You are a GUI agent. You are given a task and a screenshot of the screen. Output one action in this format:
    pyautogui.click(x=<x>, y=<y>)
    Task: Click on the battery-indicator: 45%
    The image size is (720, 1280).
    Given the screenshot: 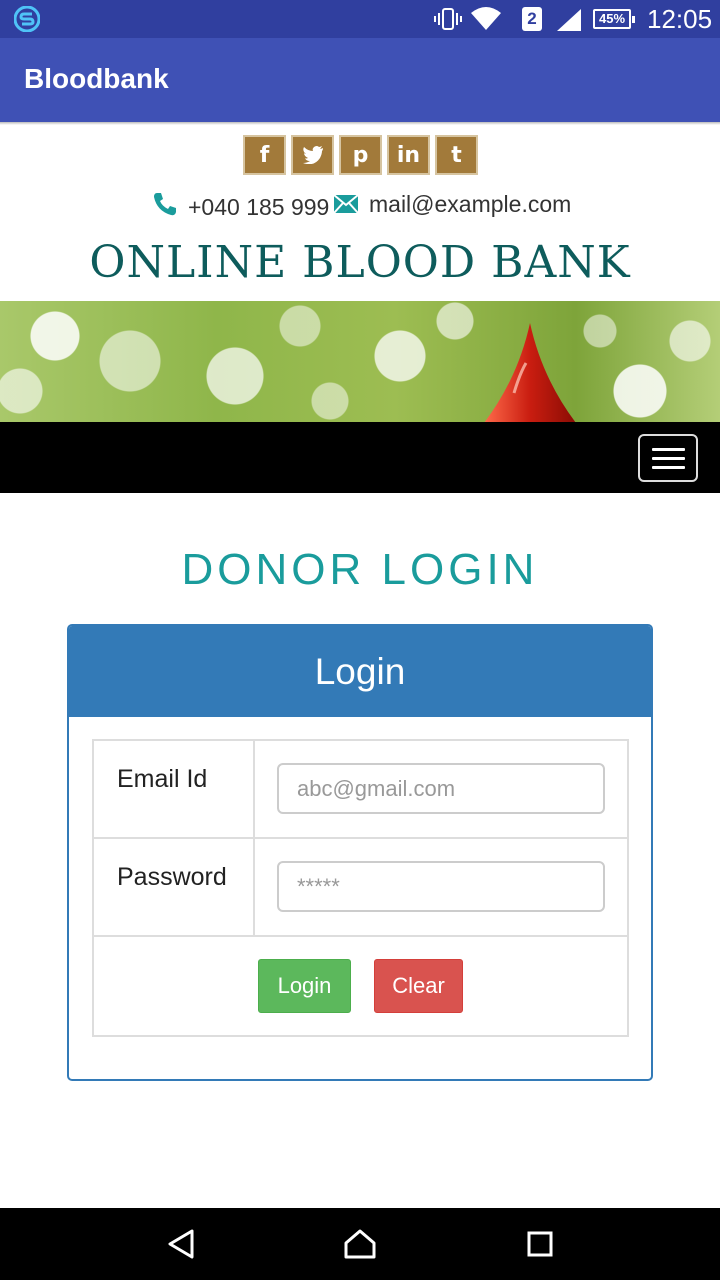 What is the action you would take?
    pyautogui.click(x=614, y=19)
    